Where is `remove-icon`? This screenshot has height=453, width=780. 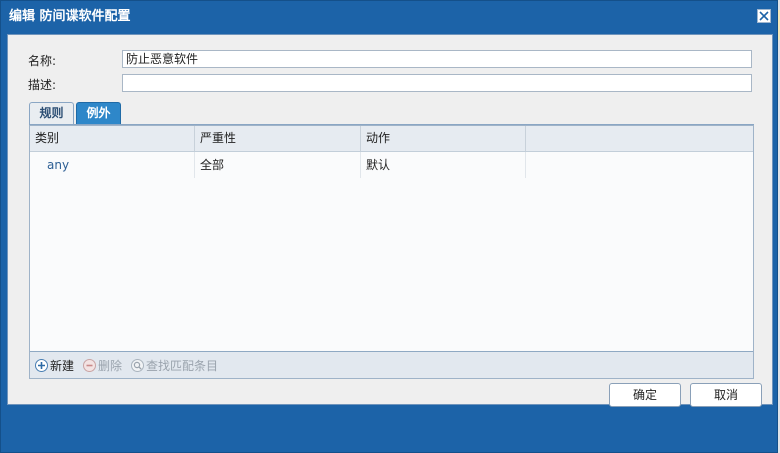
remove-icon is located at coordinates (90, 365).